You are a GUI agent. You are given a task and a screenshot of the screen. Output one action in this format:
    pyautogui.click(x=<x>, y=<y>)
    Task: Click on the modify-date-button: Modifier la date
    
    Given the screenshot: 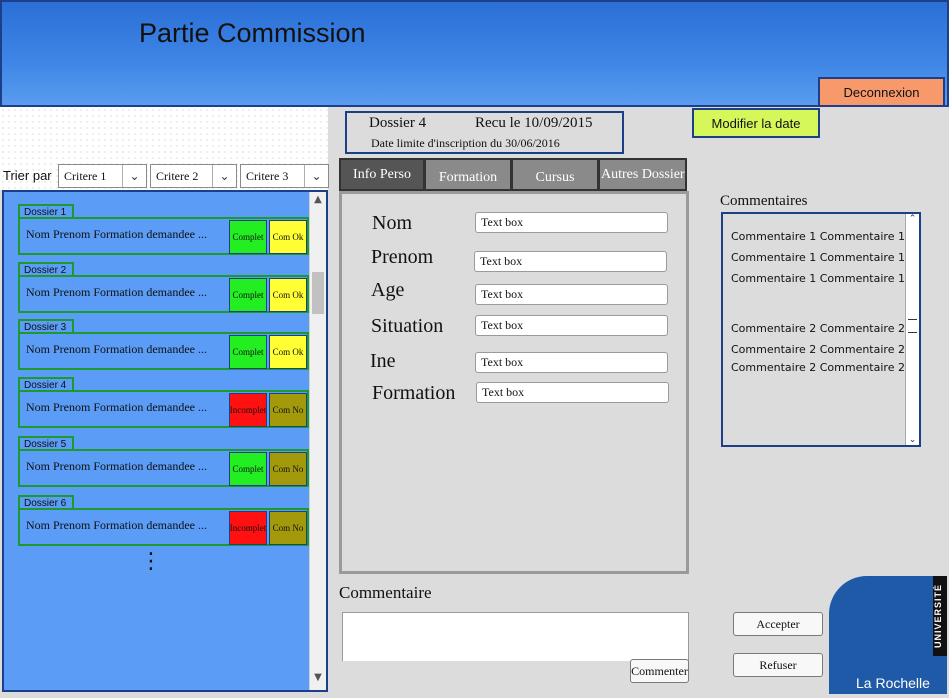 What is the action you would take?
    pyautogui.click(x=756, y=123)
    